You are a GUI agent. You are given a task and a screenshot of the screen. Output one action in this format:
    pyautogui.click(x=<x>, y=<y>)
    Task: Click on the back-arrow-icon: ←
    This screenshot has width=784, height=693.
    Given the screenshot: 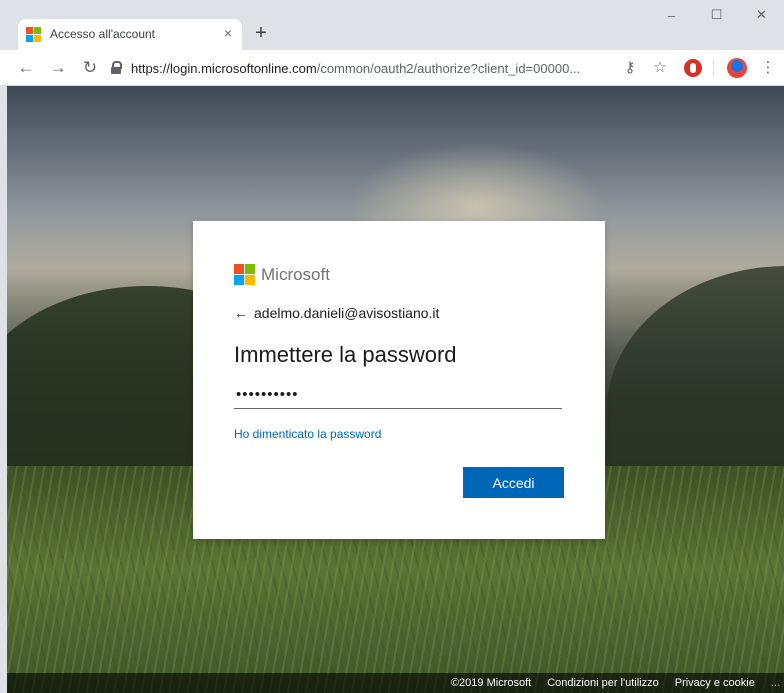 What is the action you would take?
    pyautogui.click(x=241, y=313)
    